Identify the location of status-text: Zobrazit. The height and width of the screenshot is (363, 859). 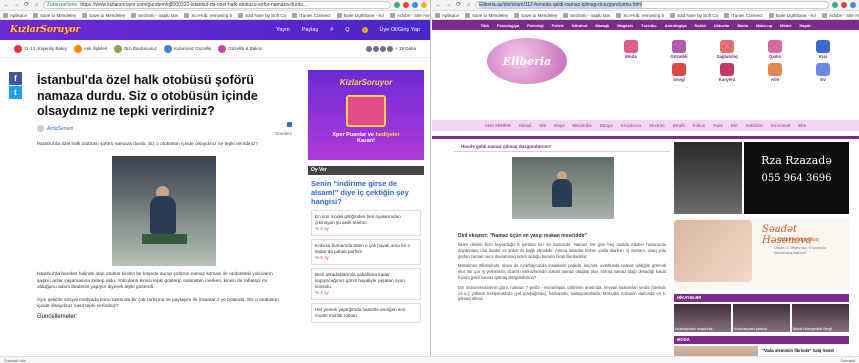
(848, 360).